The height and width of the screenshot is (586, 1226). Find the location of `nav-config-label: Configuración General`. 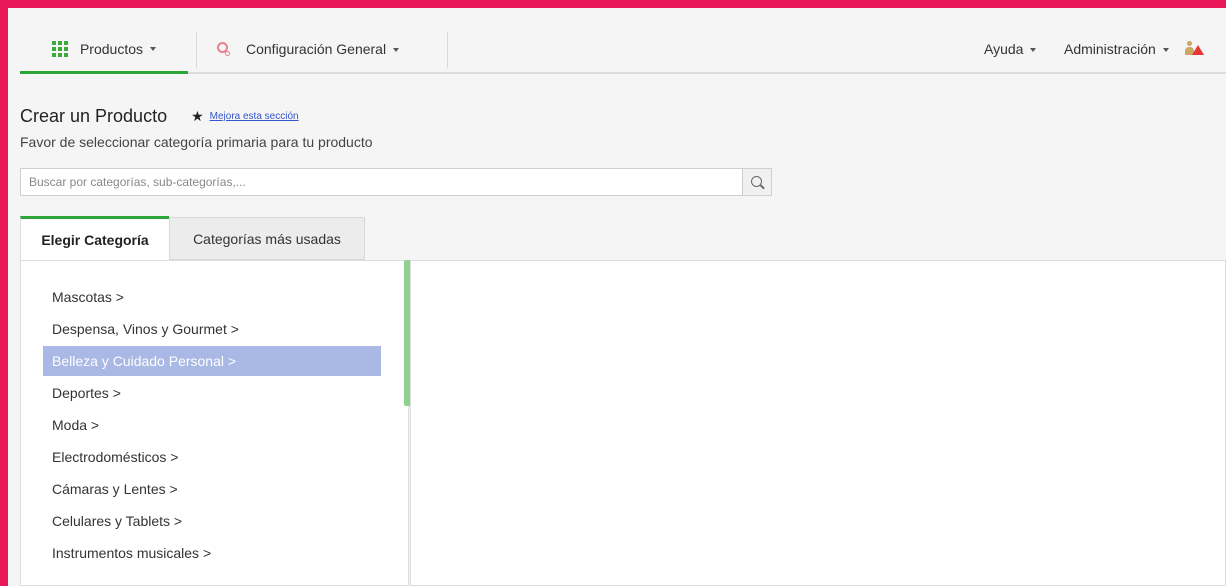

nav-config-label: Configuración General is located at coordinates (316, 49).